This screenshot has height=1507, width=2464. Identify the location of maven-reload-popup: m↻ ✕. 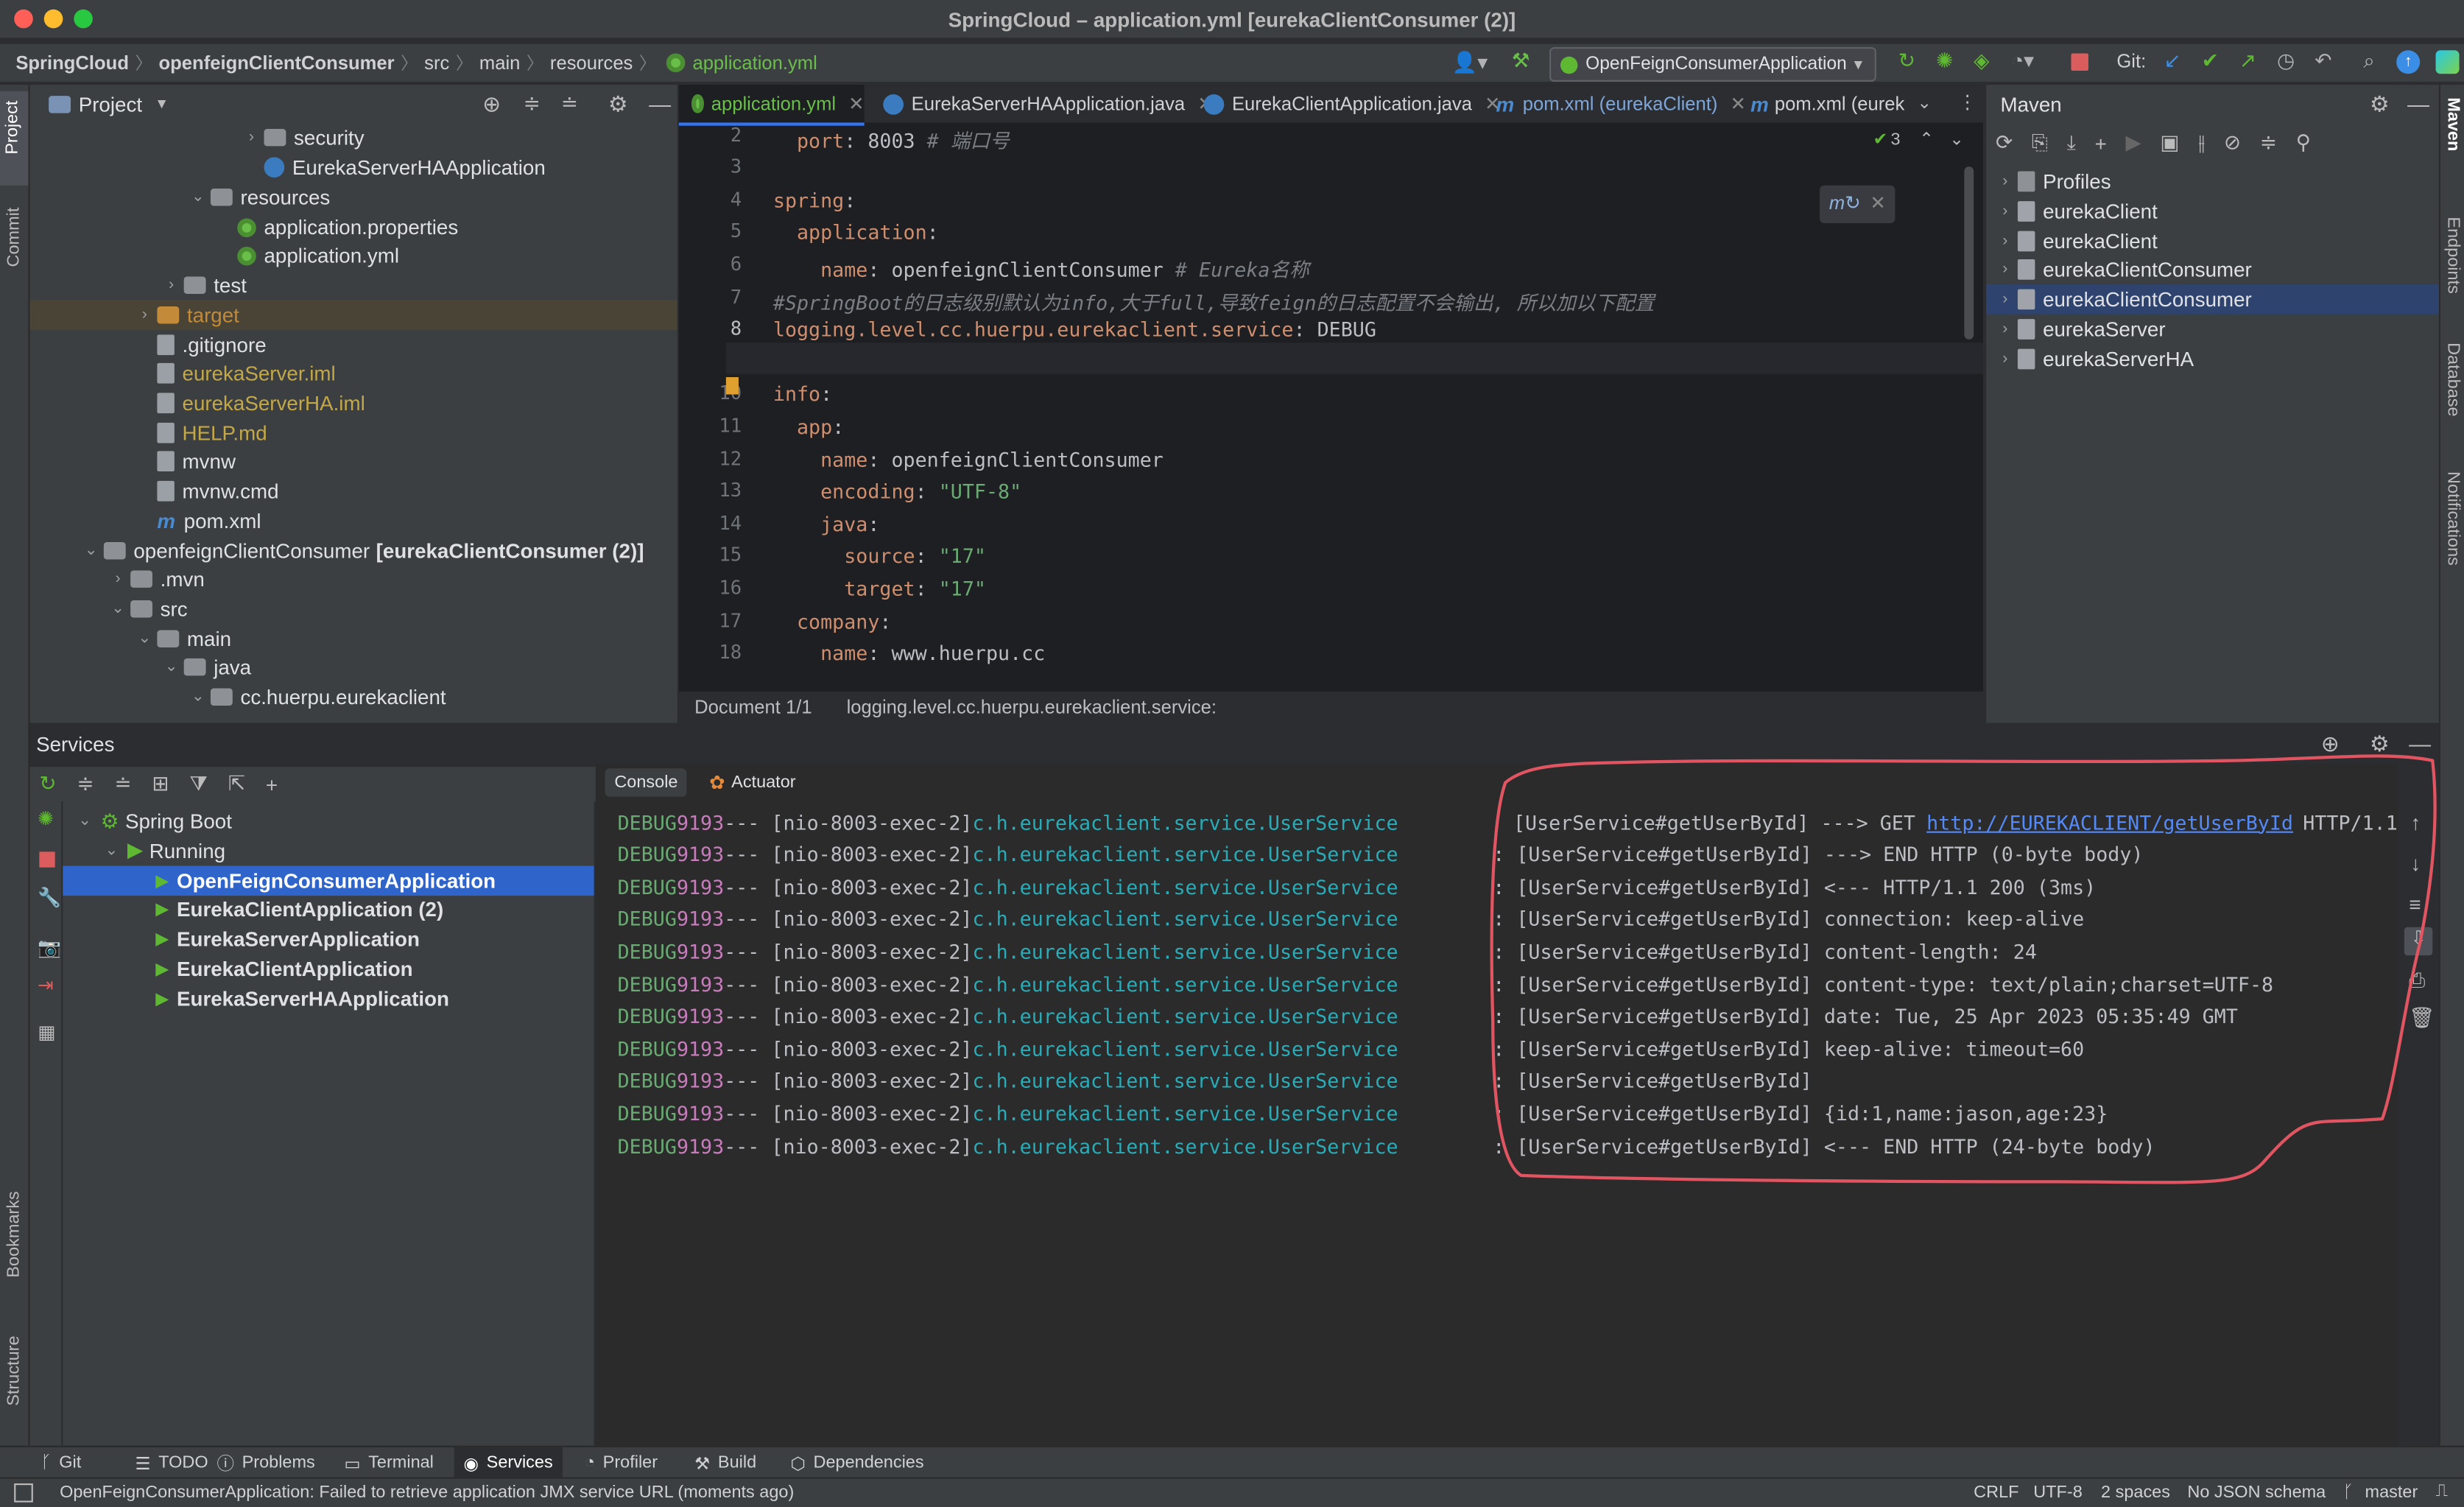
(1857, 204).